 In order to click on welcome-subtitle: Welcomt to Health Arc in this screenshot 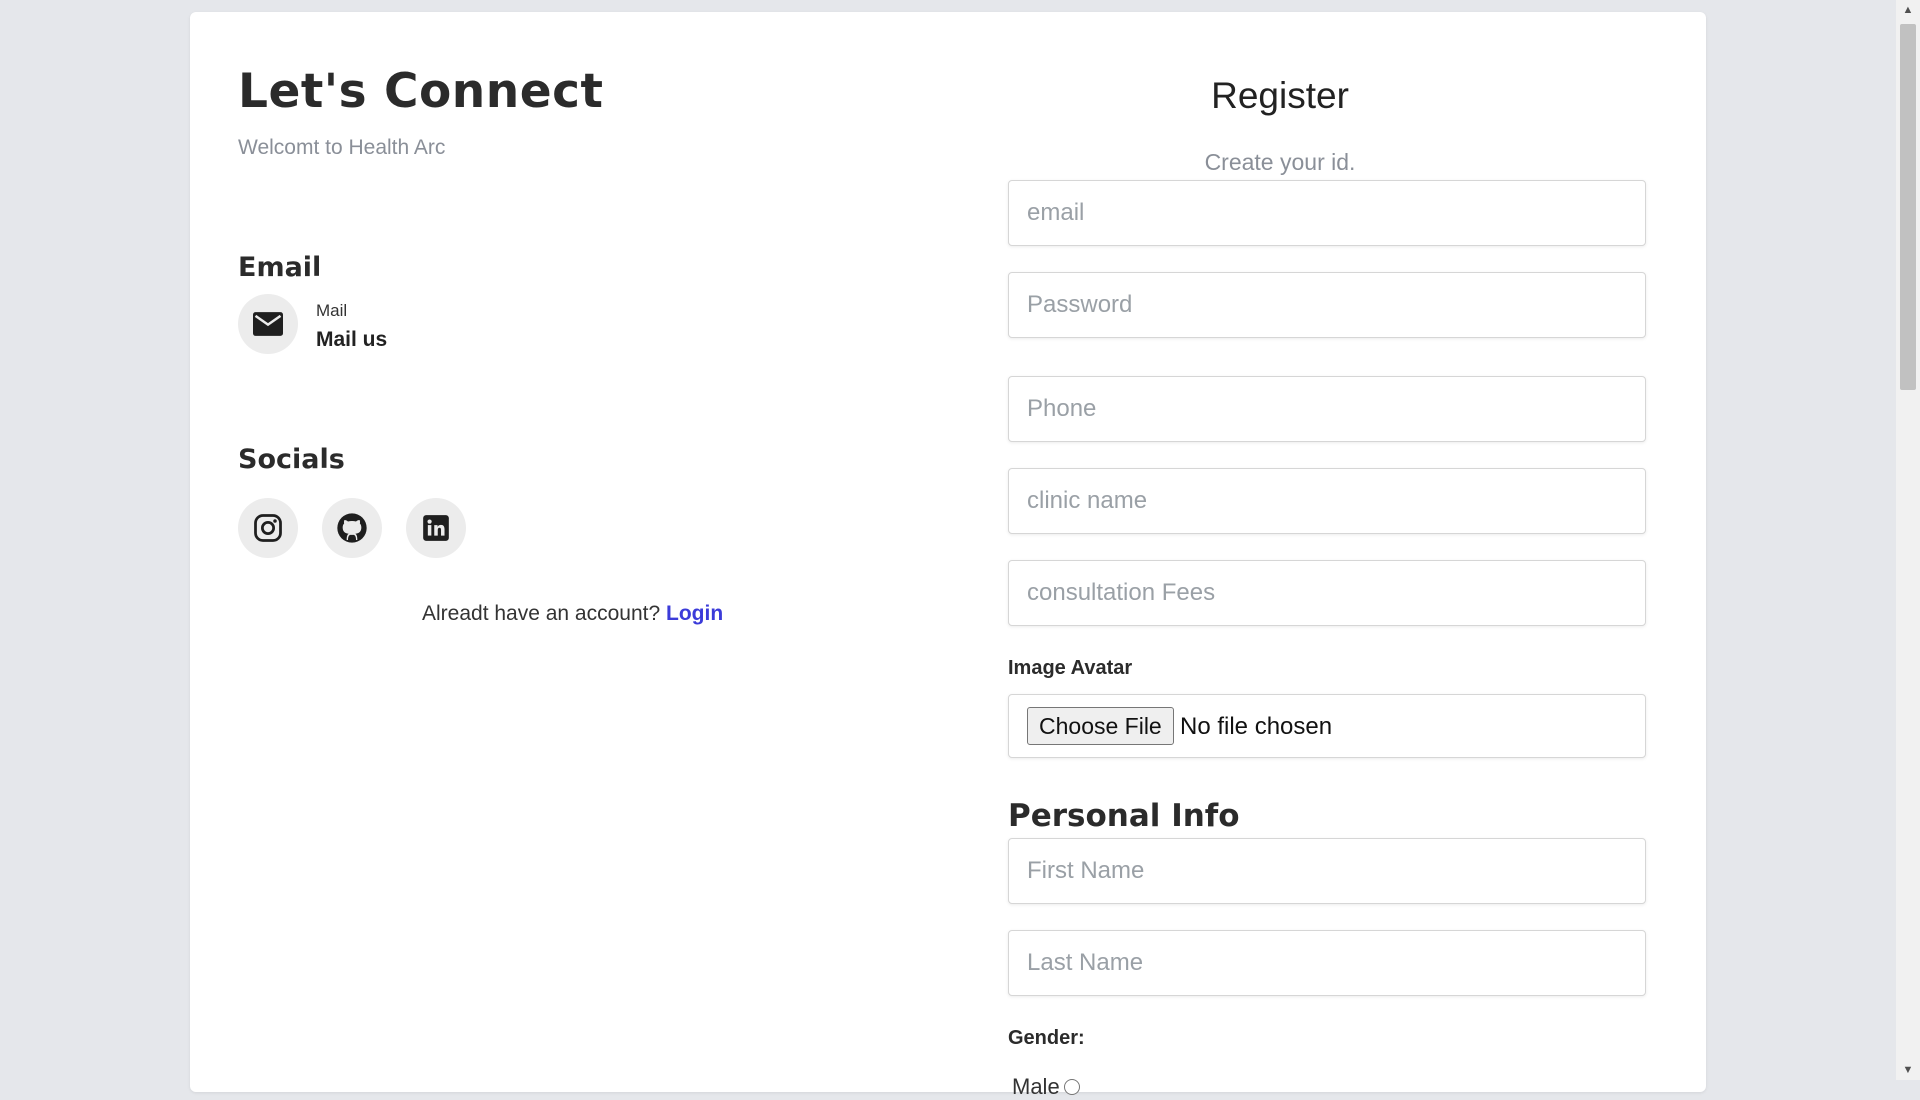, I will do `click(342, 147)`.